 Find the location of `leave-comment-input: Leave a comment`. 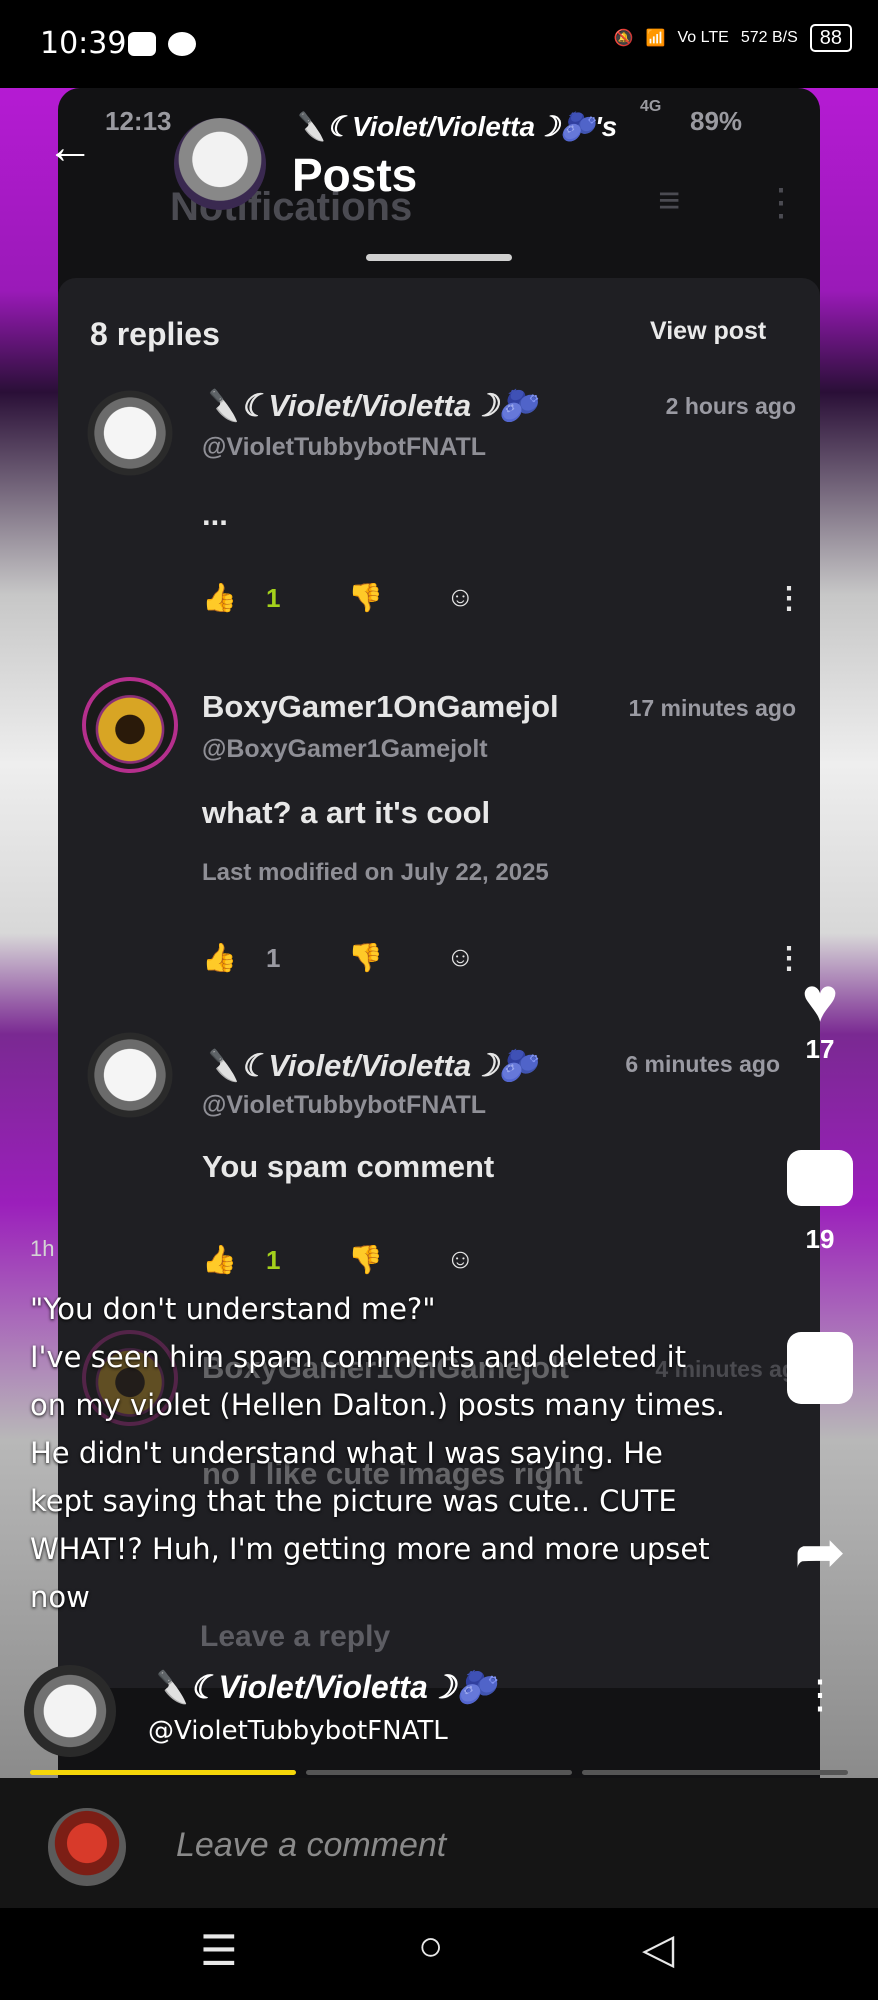

leave-comment-input: Leave a comment is located at coordinates (311, 1845).